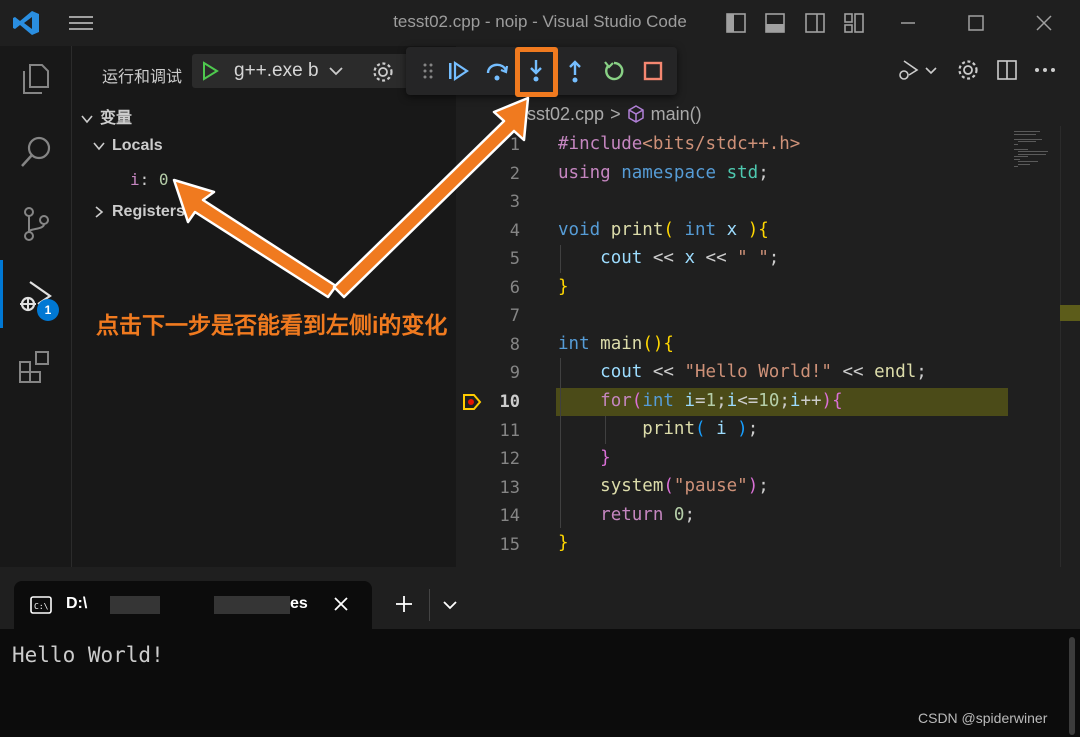 The height and width of the screenshot is (737, 1080). What do you see at coordinates (1044, 23) in the screenshot?
I see `close-window-icon` at bounding box center [1044, 23].